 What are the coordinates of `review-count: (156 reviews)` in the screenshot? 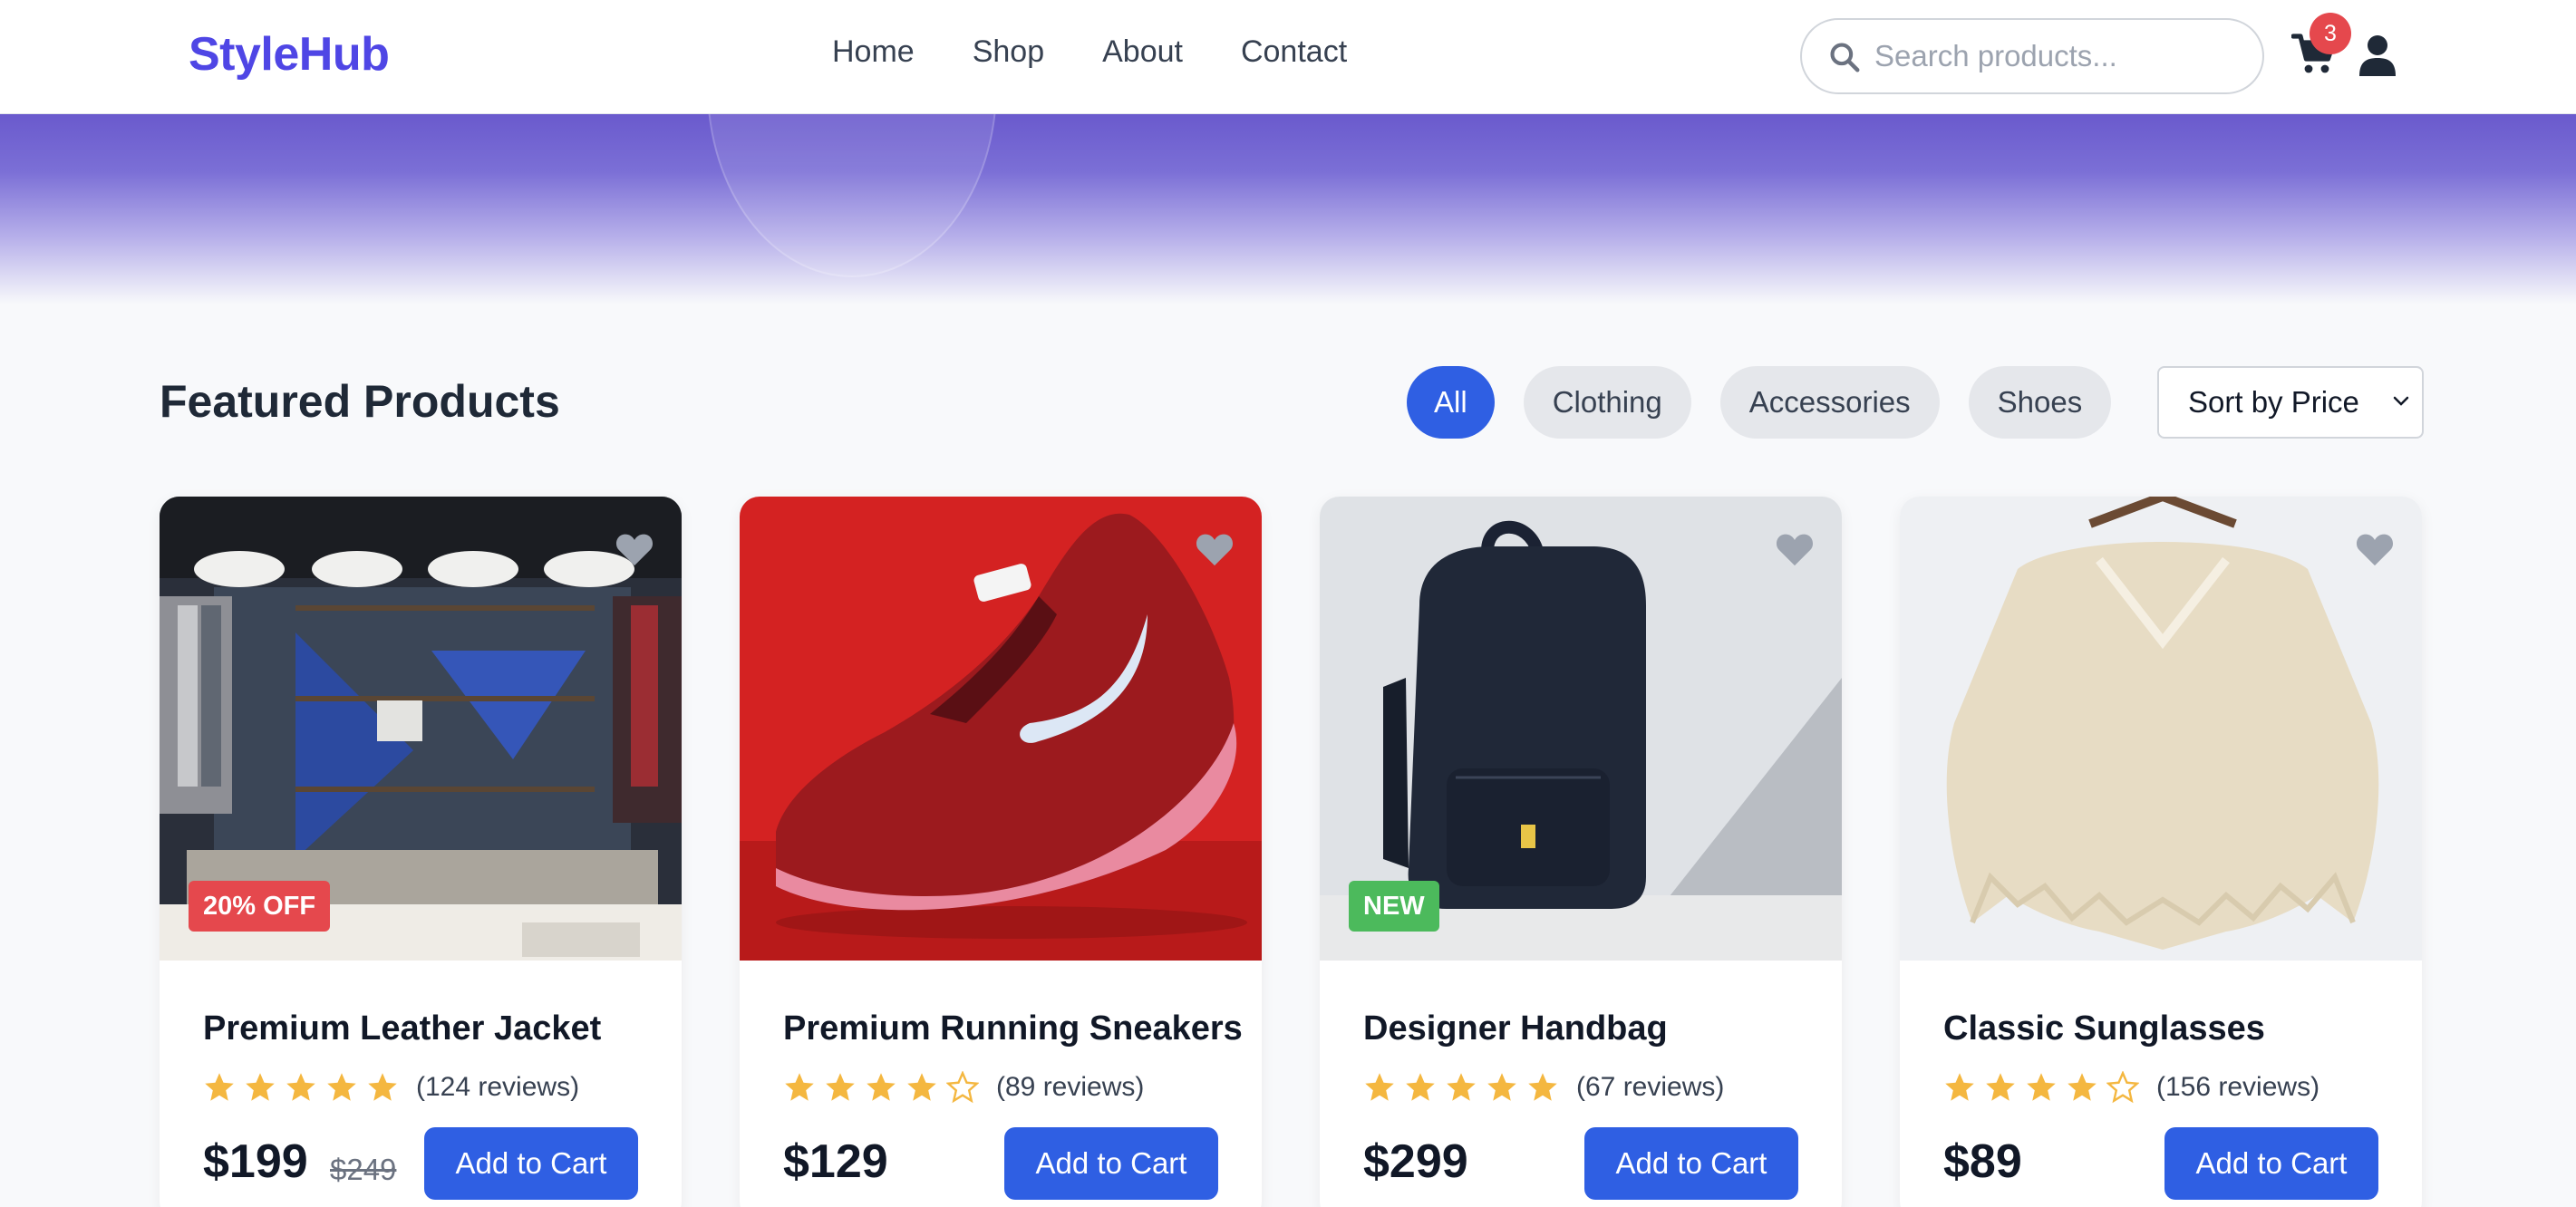 It's located at (2238, 1087).